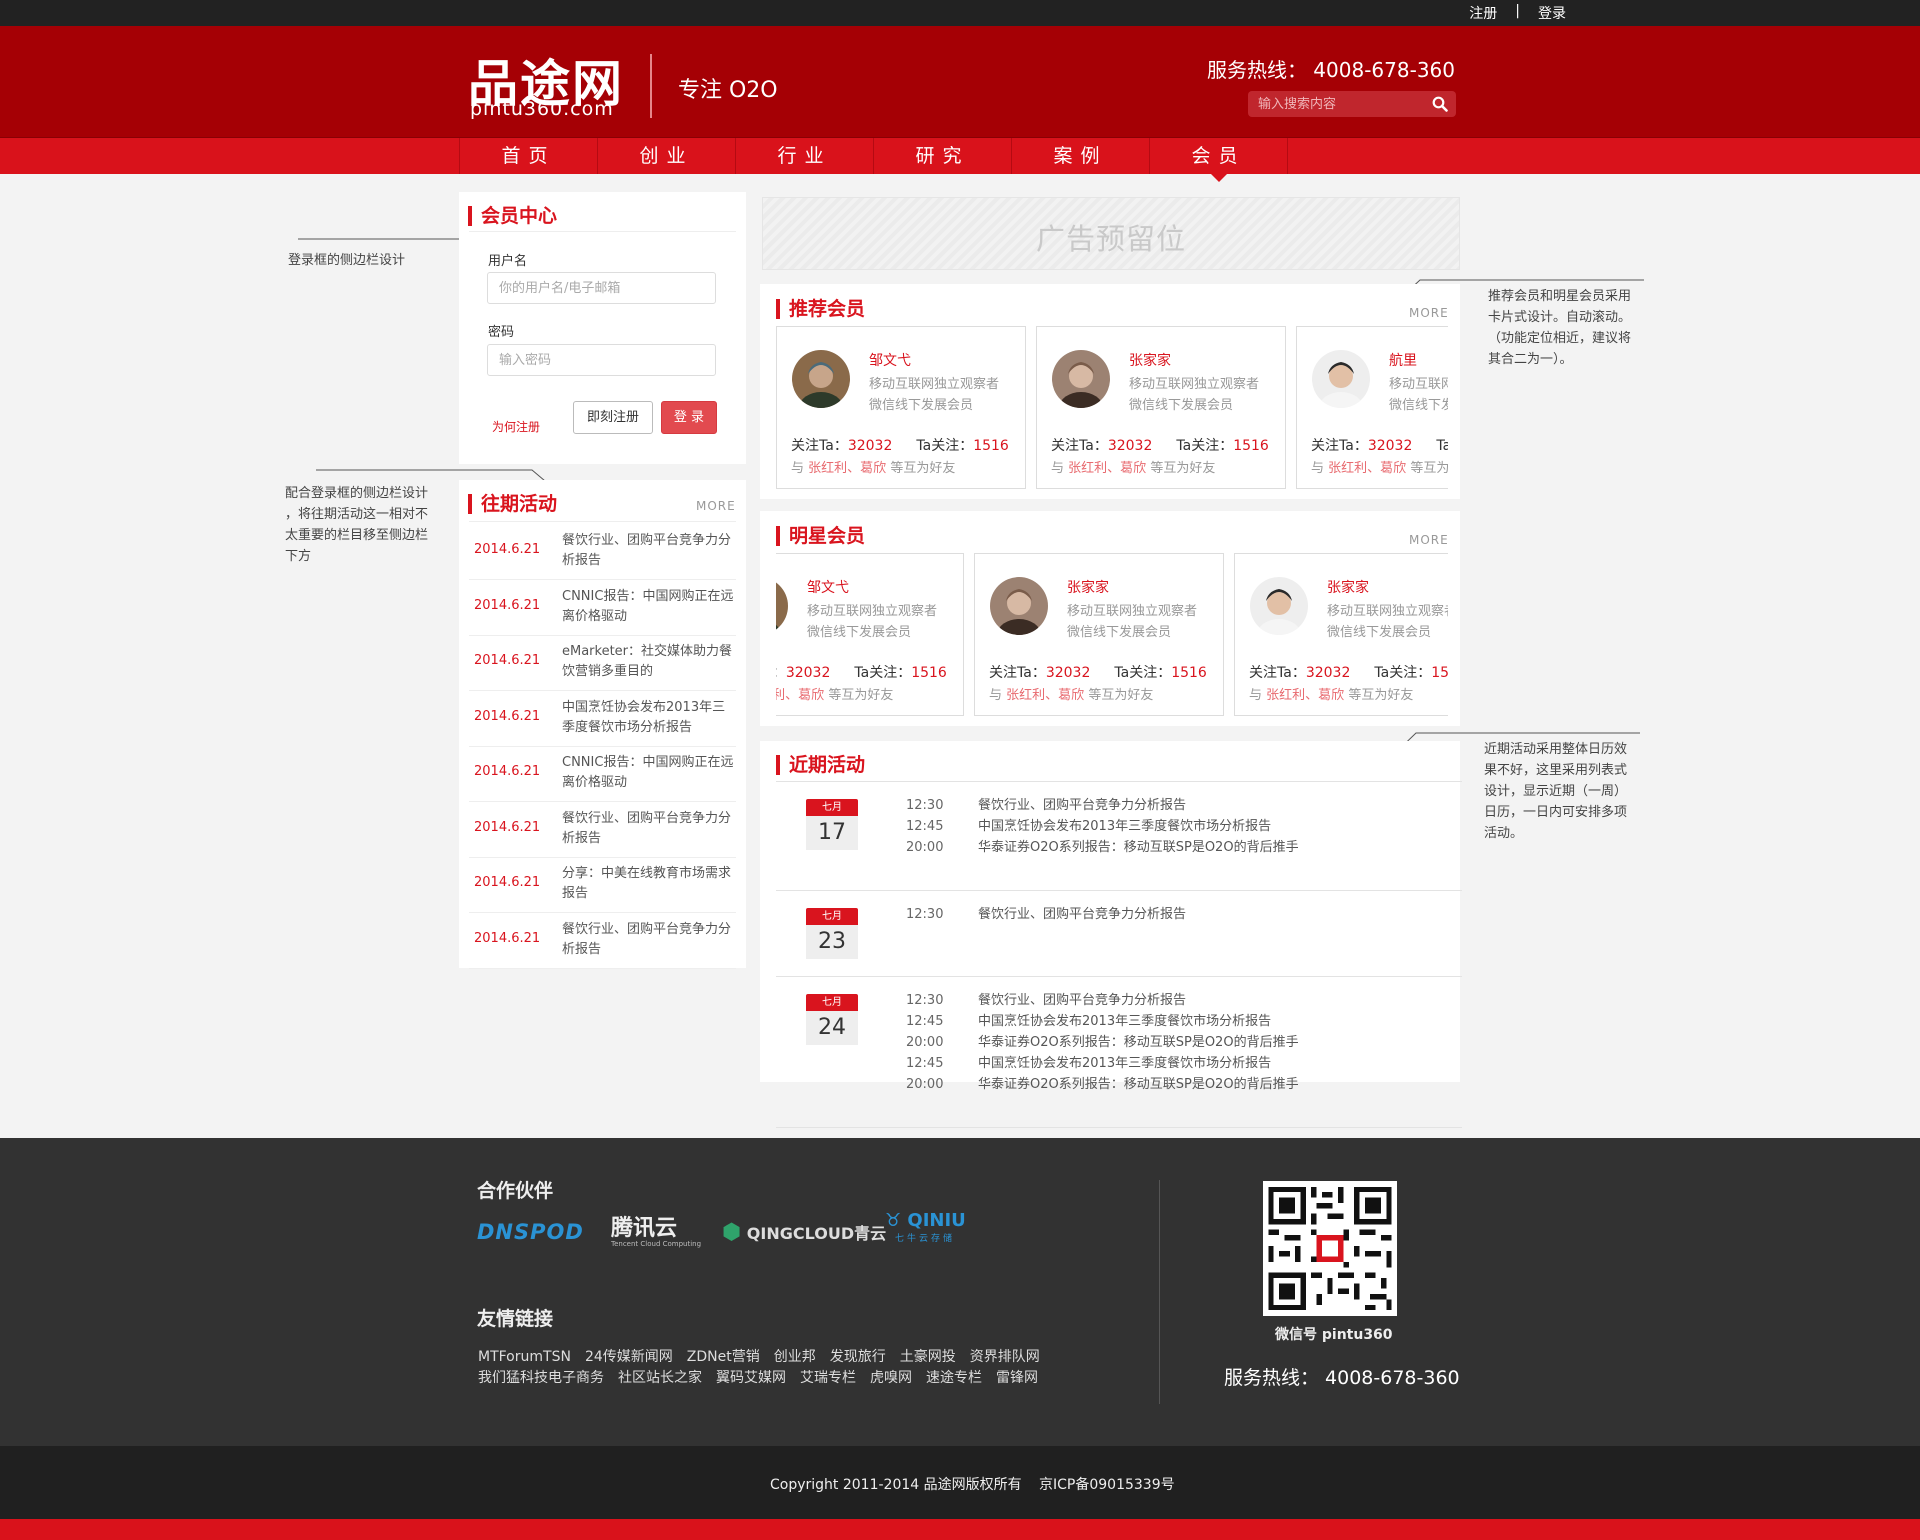 This screenshot has width=1920, height=1540. Describe the element at coordinates (832, 933) in the screenshot. I see `calendar-date: 七月 23` at that location.